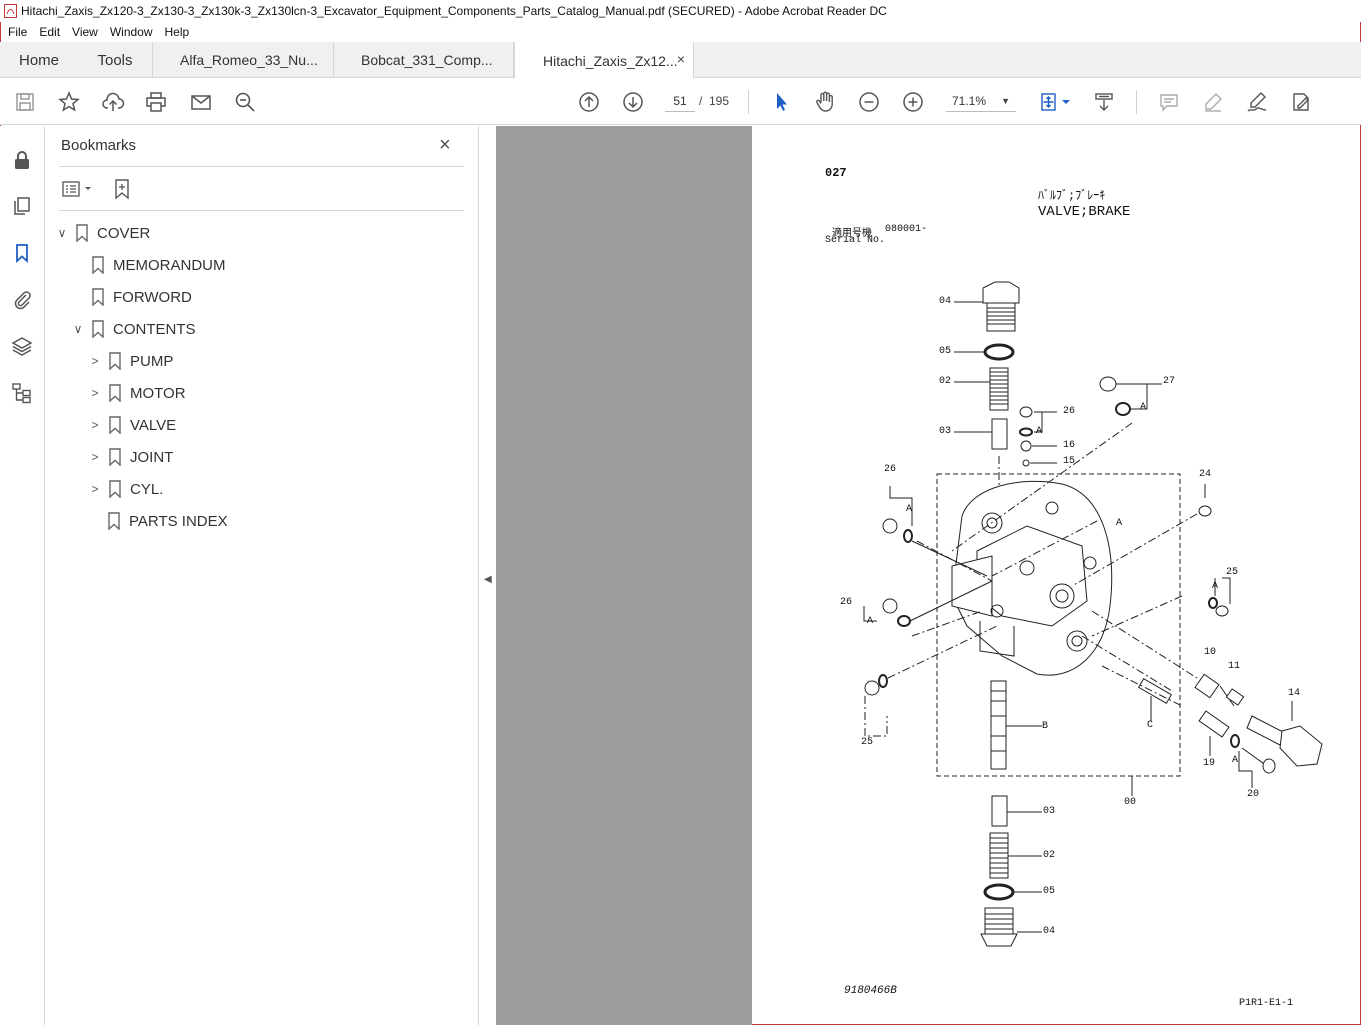 The image size is (1361, 1025). I want to click on menu-bar: File Edit View Window Help, so click(680, 32).